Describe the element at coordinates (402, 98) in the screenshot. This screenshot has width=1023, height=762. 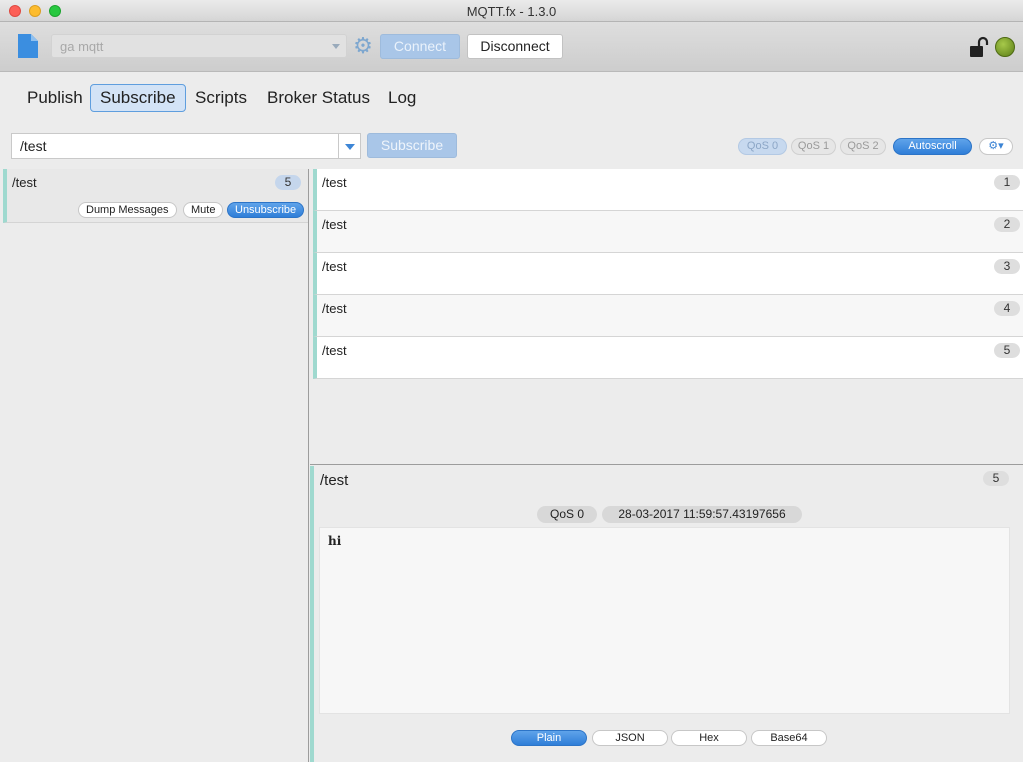
I see `tab-log: Log` at that location.